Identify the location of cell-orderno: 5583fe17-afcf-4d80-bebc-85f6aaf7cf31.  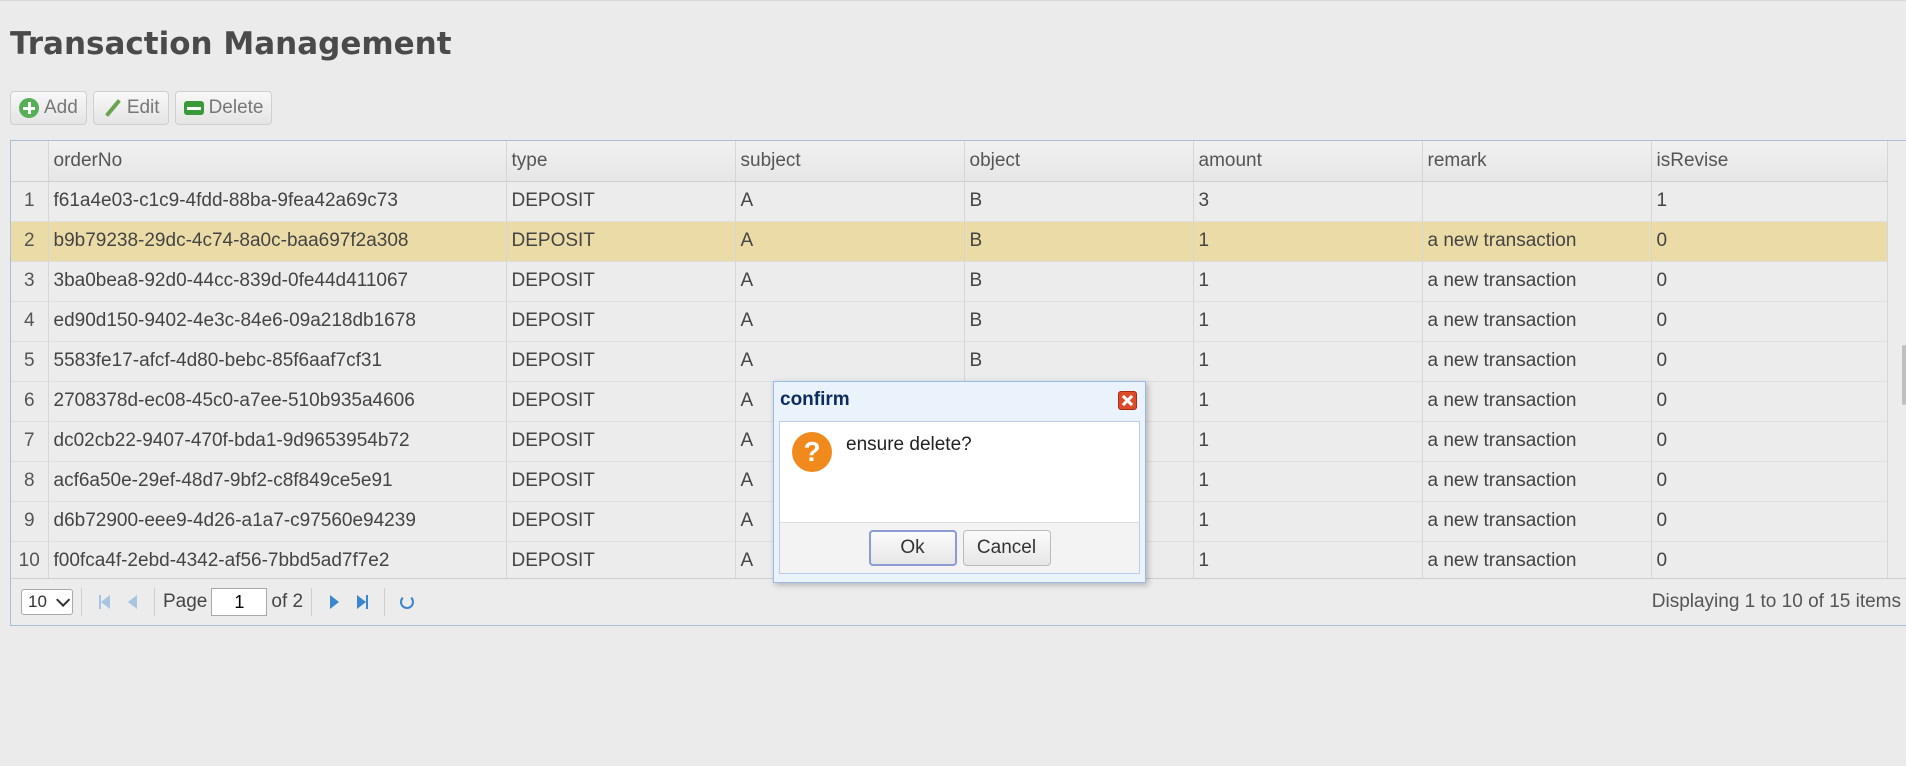
(277, 361).